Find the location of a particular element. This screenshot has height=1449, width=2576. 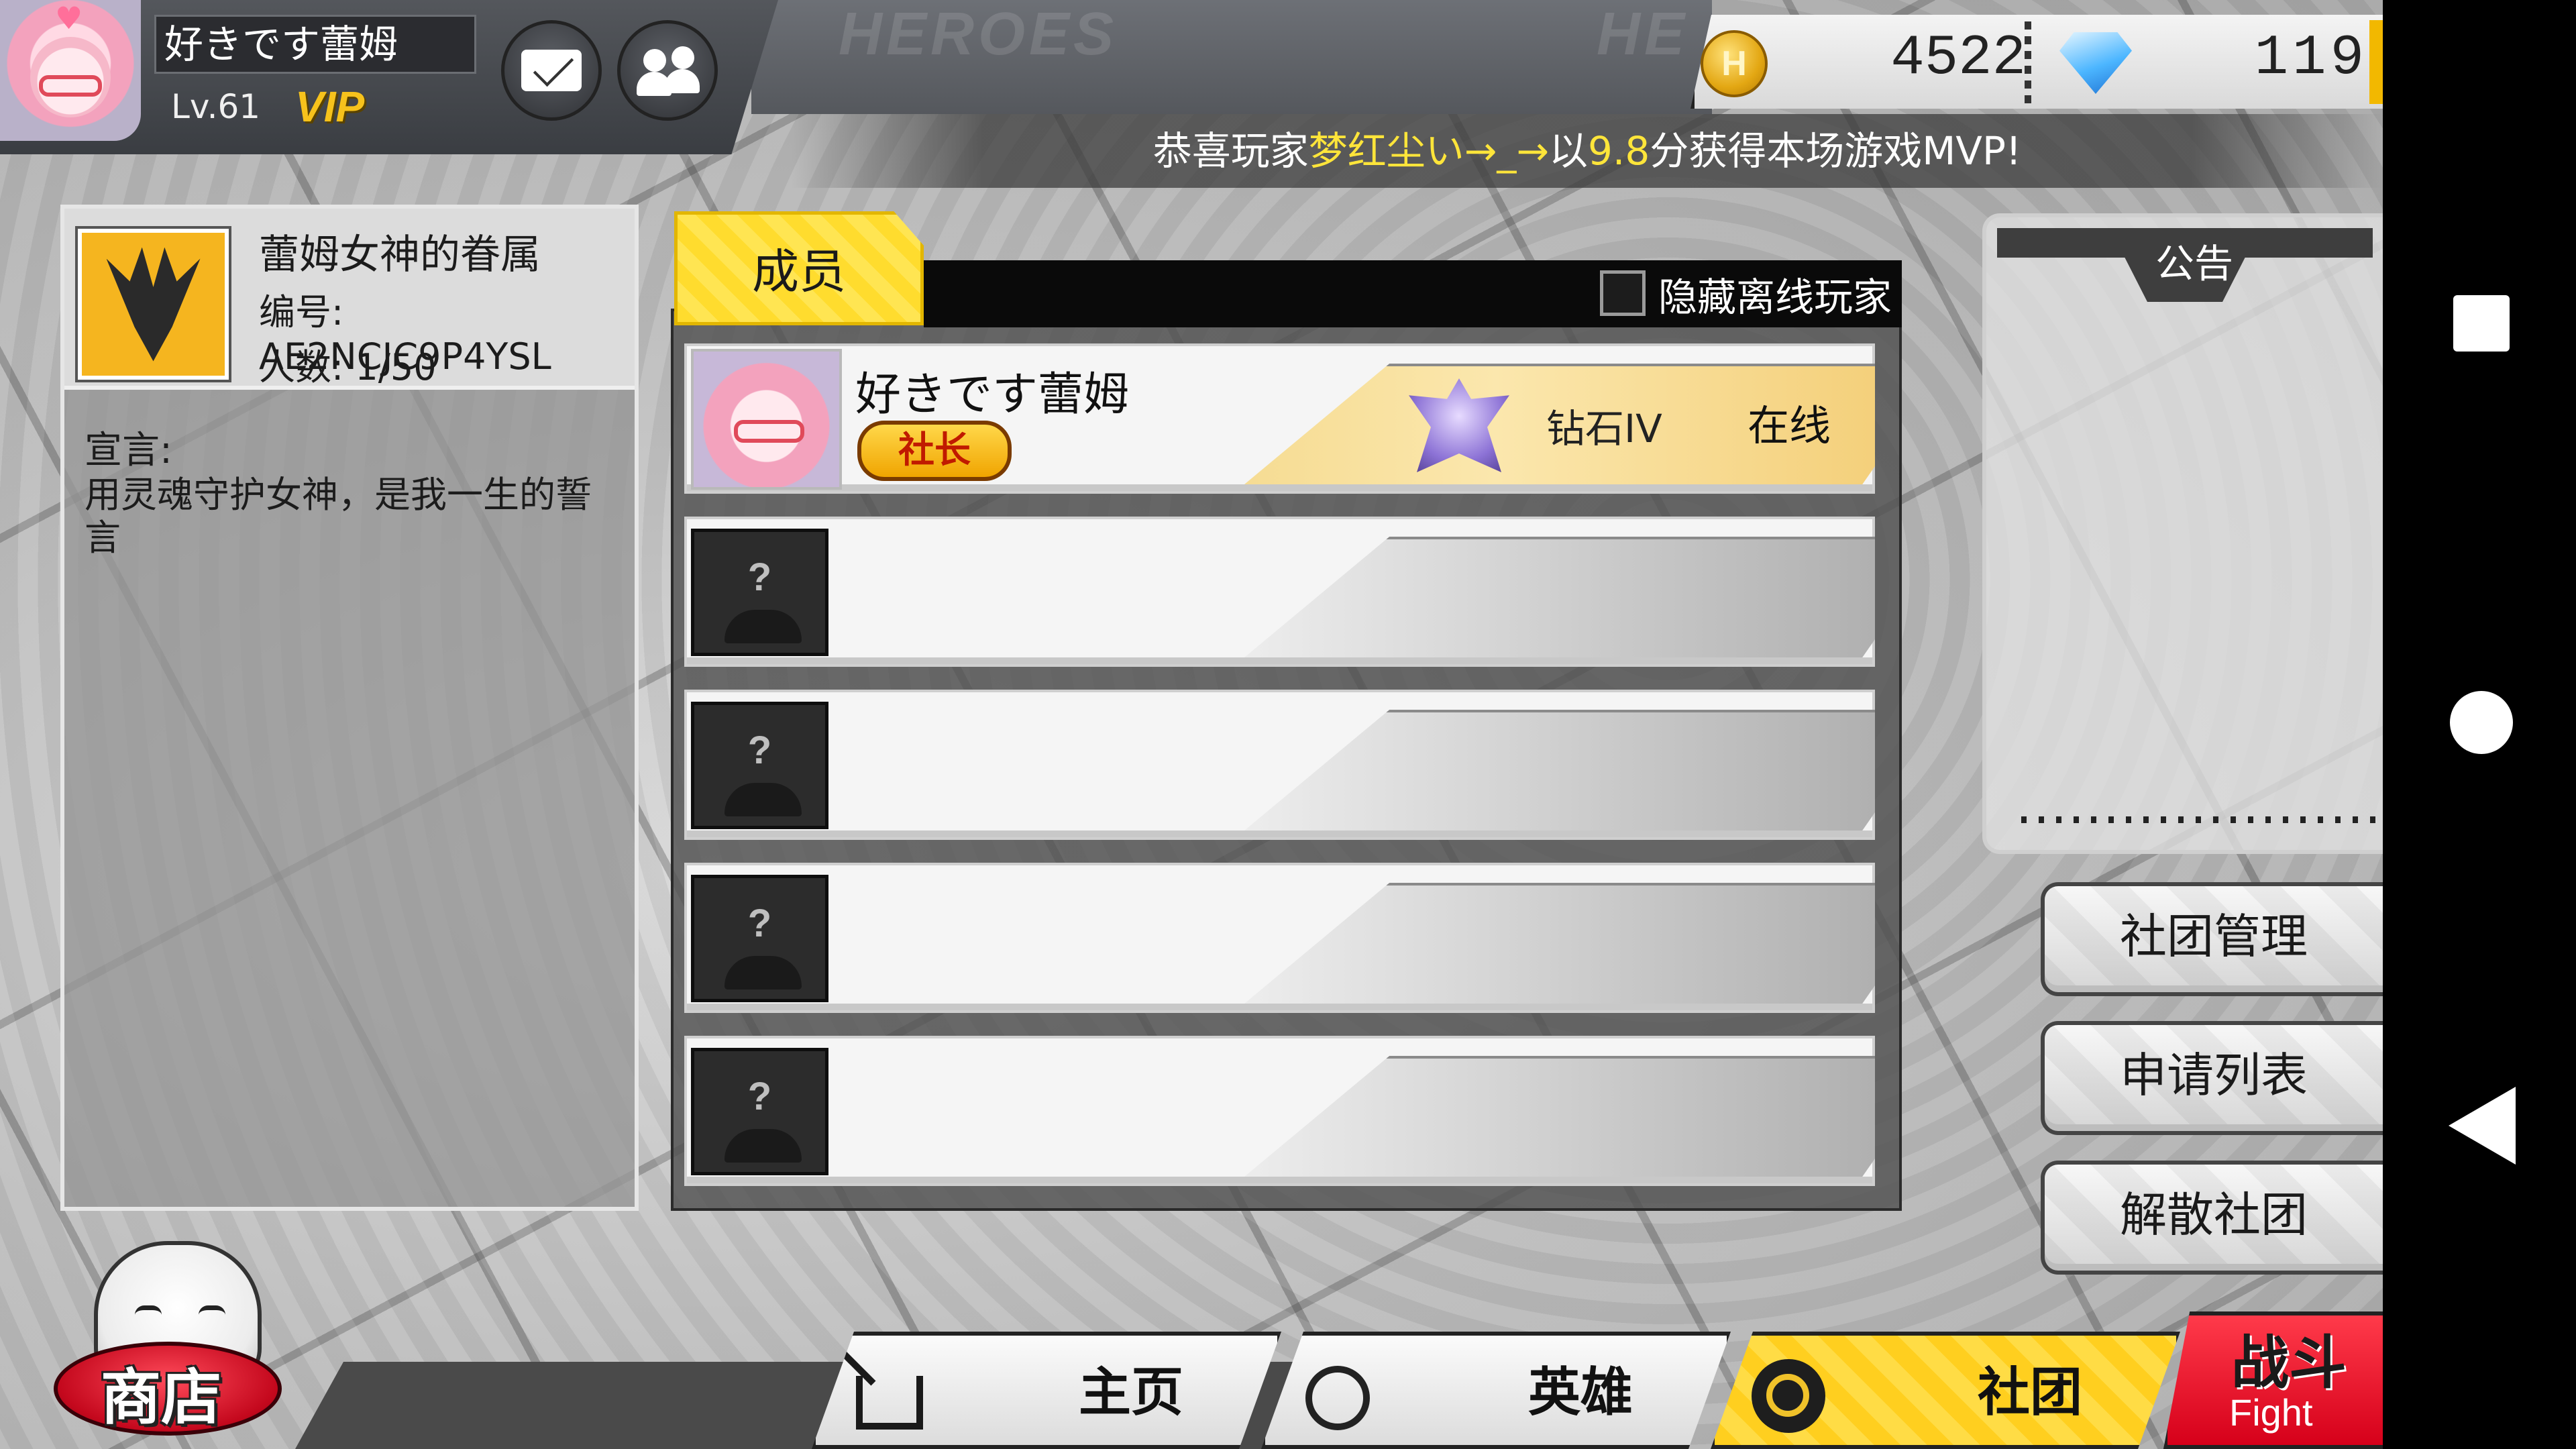

player-avatar: ♥ is located at coordinates (70, 70).